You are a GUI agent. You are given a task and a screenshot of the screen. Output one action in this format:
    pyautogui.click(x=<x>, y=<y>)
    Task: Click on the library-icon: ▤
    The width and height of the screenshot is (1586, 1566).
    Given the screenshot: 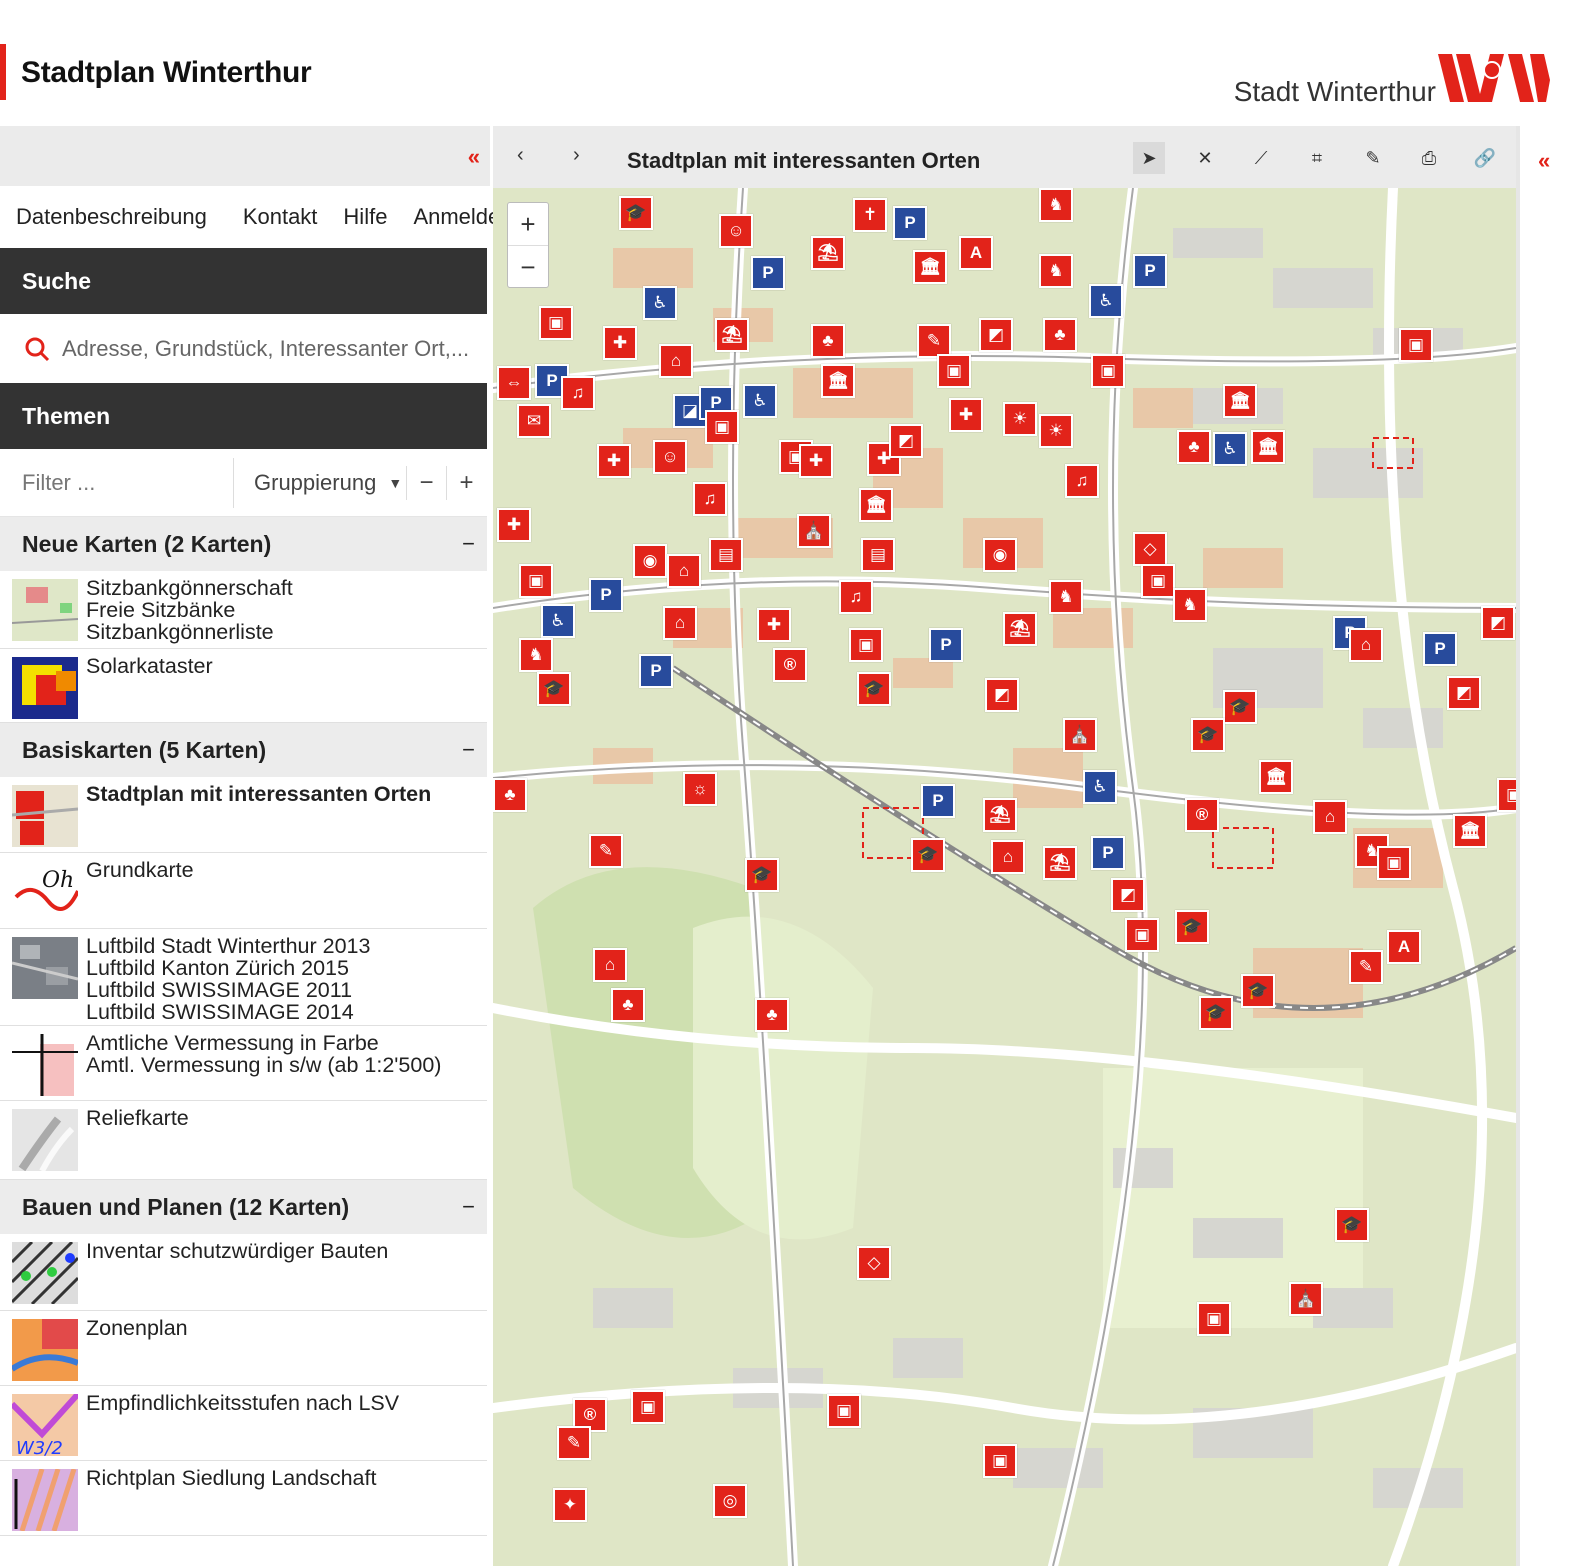 What is the action you would take?
    pyautogui.click(x=878, y=555)
    